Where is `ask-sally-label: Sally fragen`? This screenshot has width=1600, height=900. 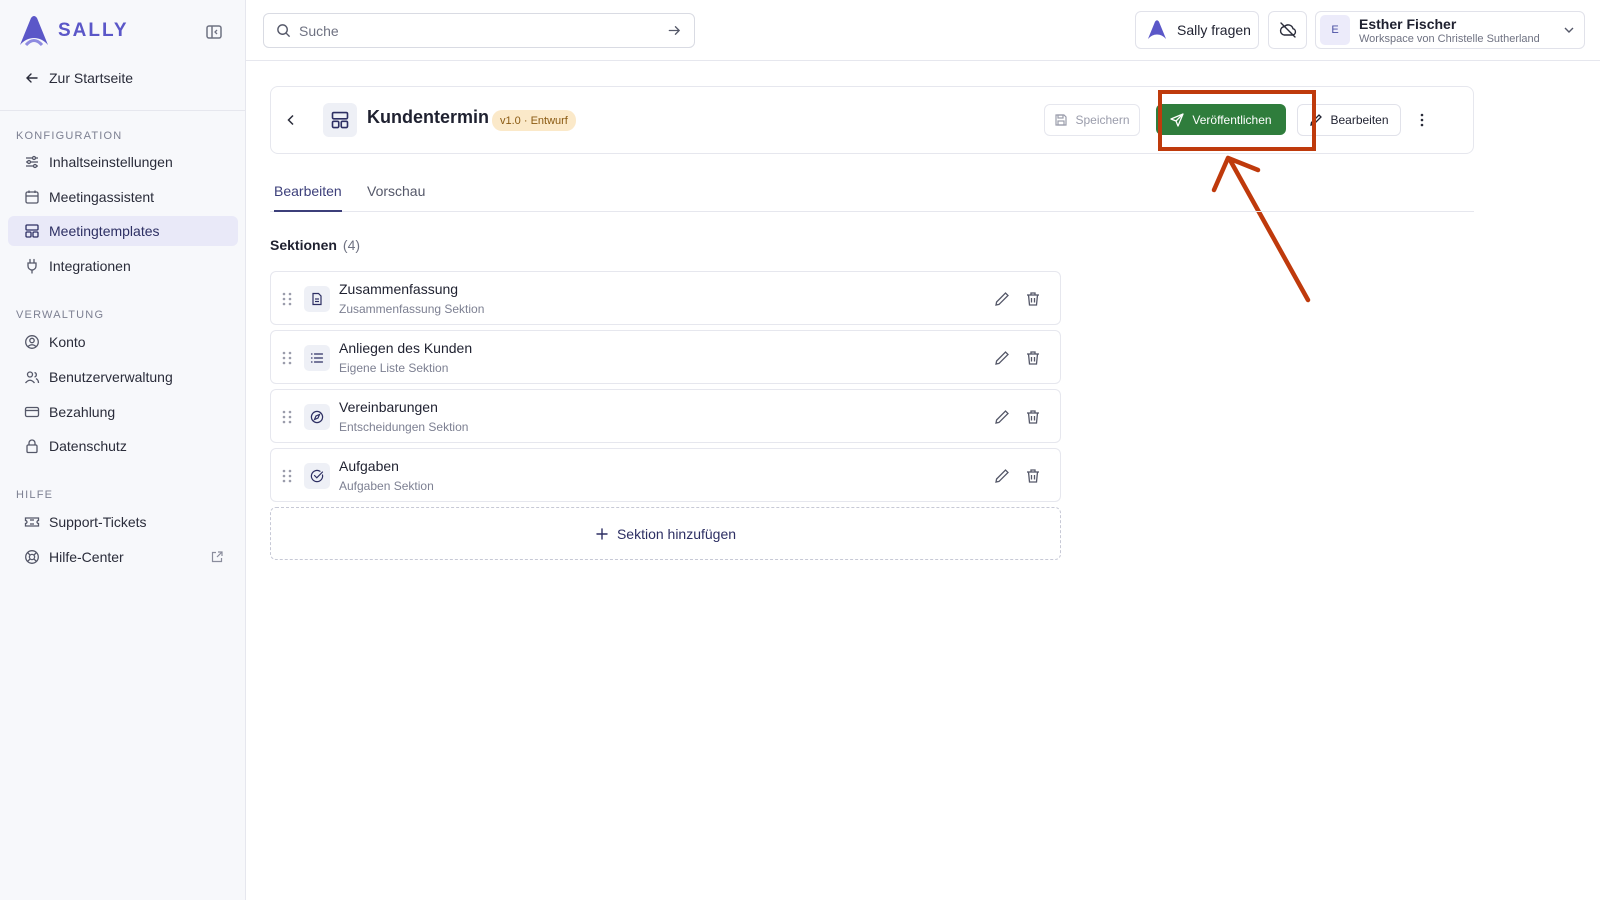
ask-sally-label: Sally fragen is located at coordinates (1214, 30).